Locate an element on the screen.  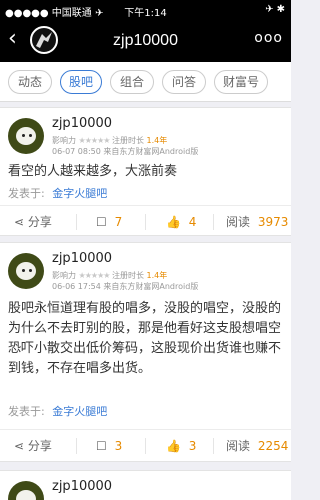
more-options-icon: ooo is located at coordinates (268, 38).